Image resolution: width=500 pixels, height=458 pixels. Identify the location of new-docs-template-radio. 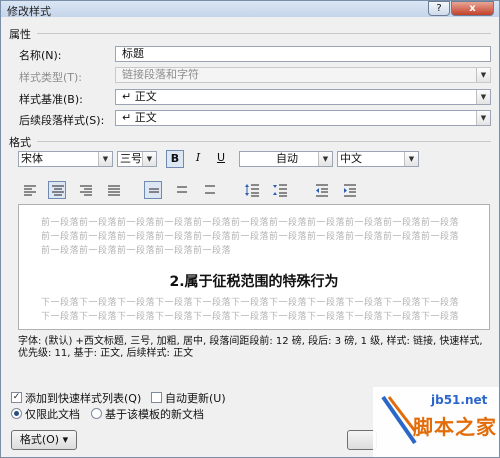
(96, 413).